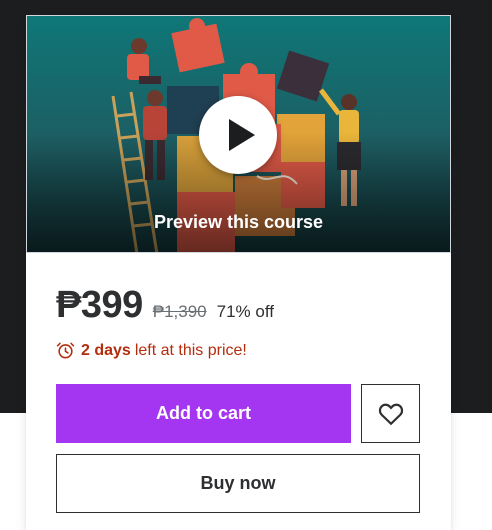  I want to click on wishlist-button, so click(390, 413).